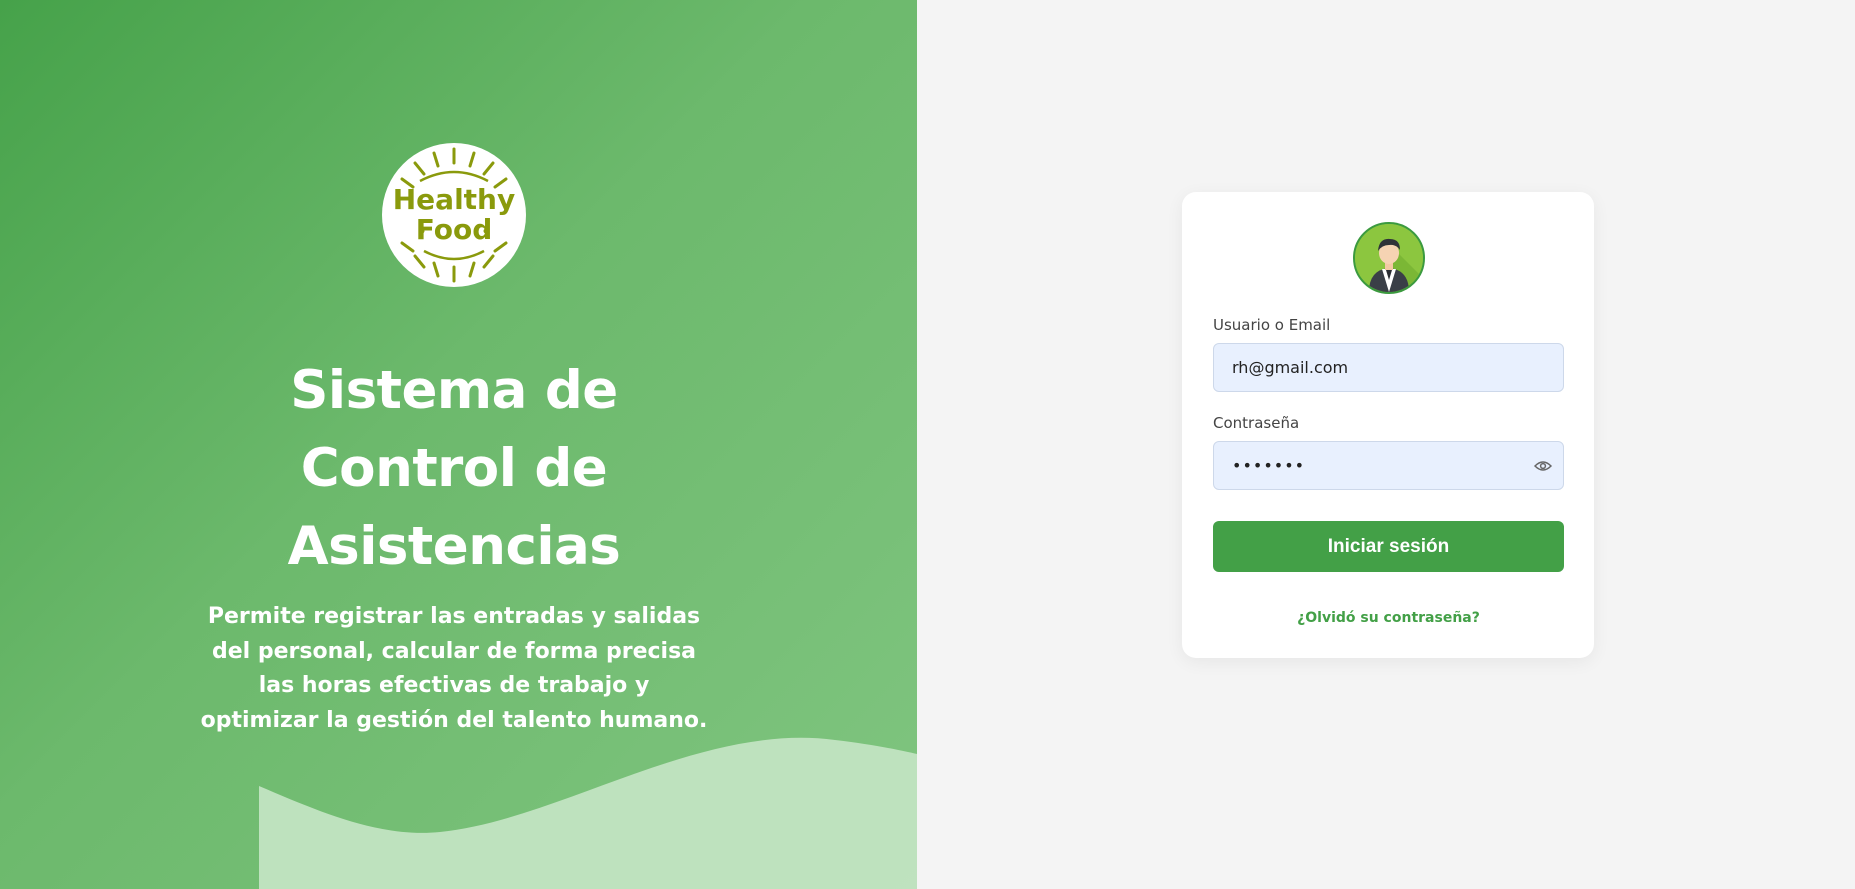 This screenshot has width=1855, height=889. I want to click on description-line: Permite registrar las entradas y salidas, so click(454, 616).